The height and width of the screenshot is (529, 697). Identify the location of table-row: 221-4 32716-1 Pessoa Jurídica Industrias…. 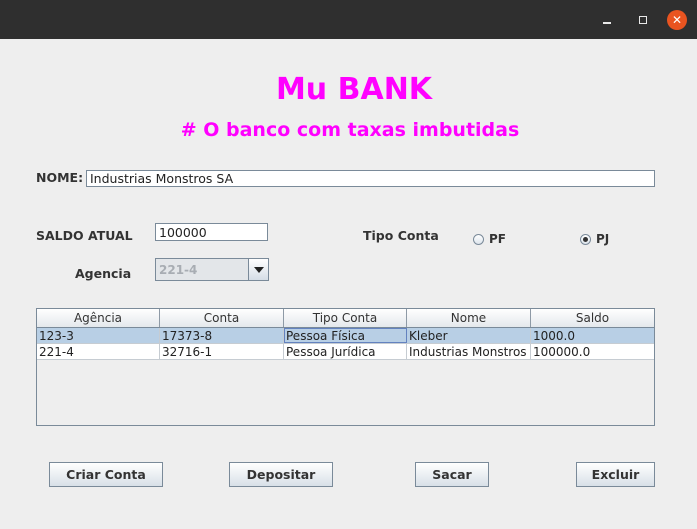
(345, 352).